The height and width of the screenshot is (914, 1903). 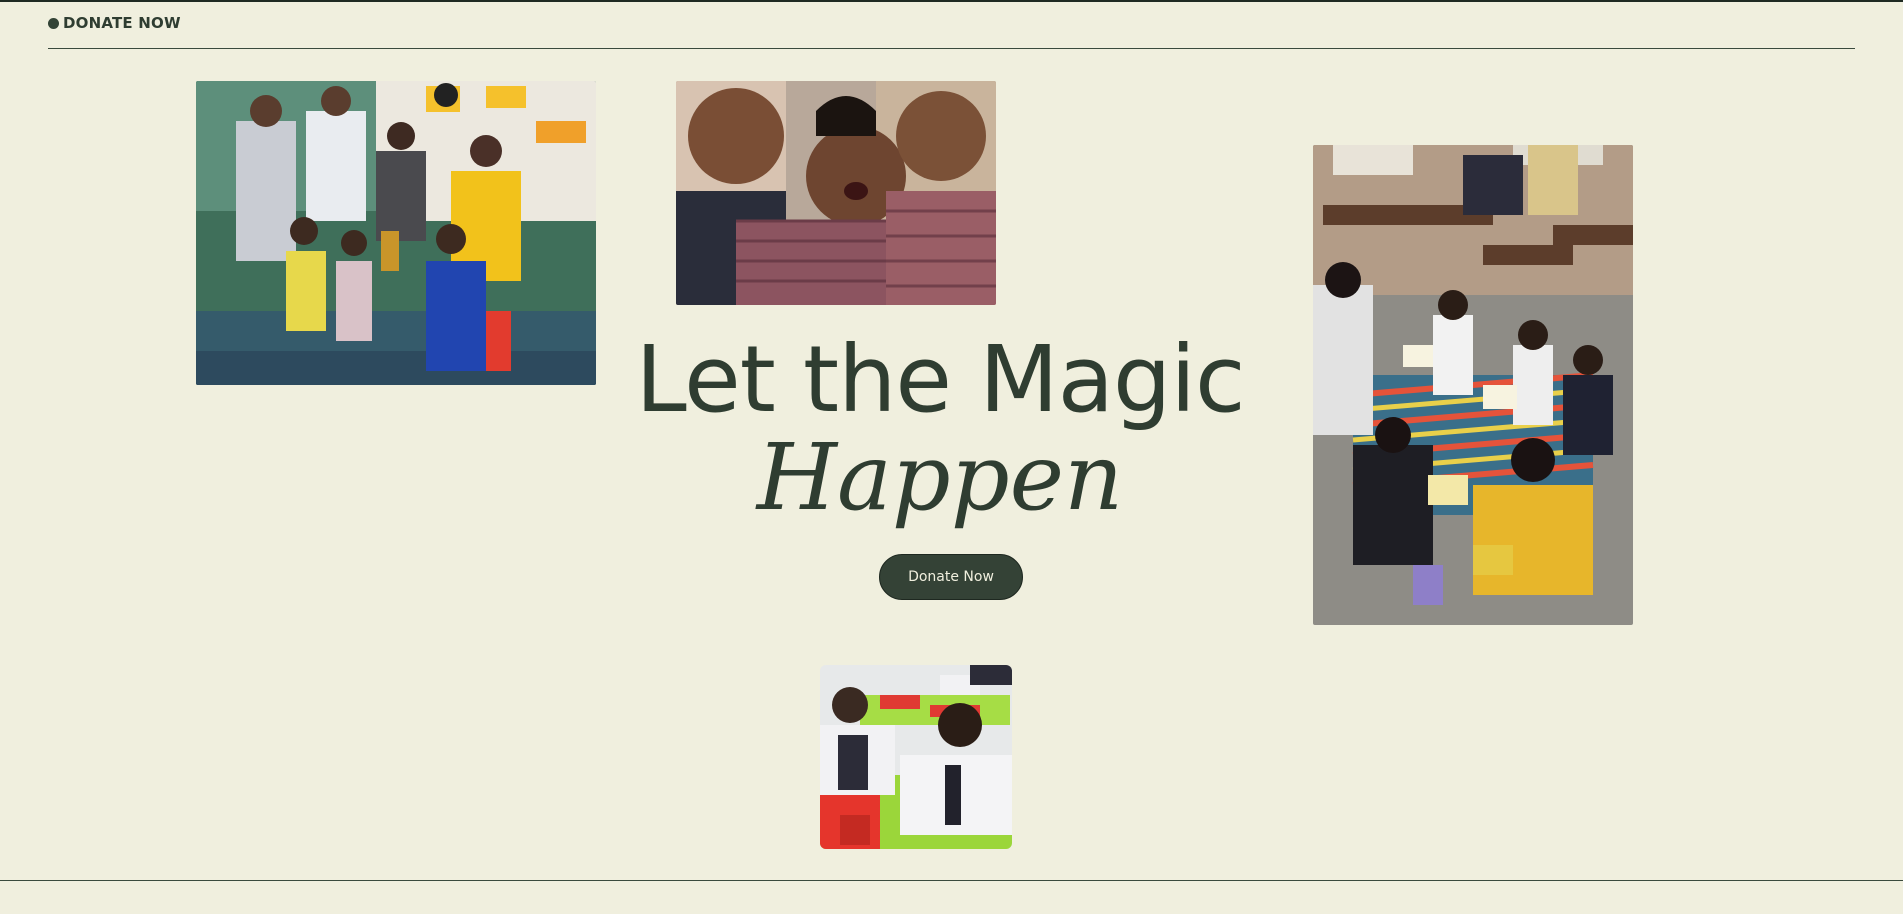 I want to click on photo-smiling-boys, so click(x=836, y=193).